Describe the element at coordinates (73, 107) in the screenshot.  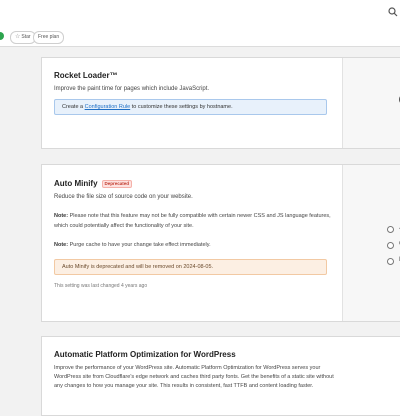
I see `info-prefix: Create a` at that location.